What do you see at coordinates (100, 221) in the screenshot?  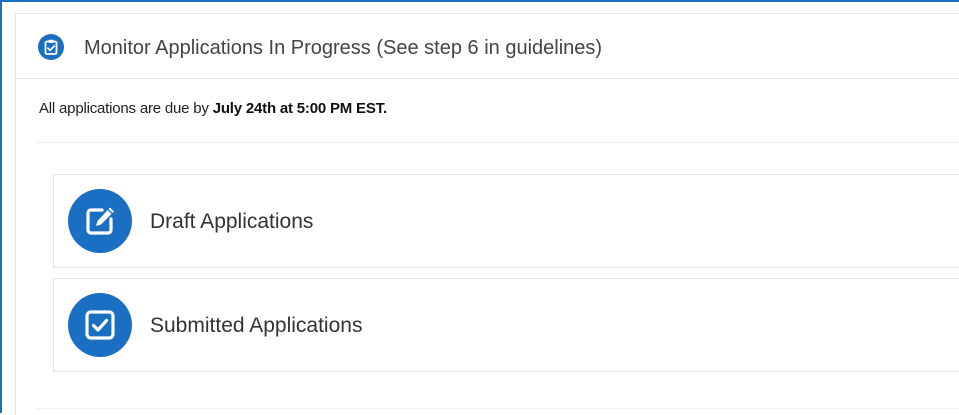 I see `edit-icon` at bounding box center [100, 221].